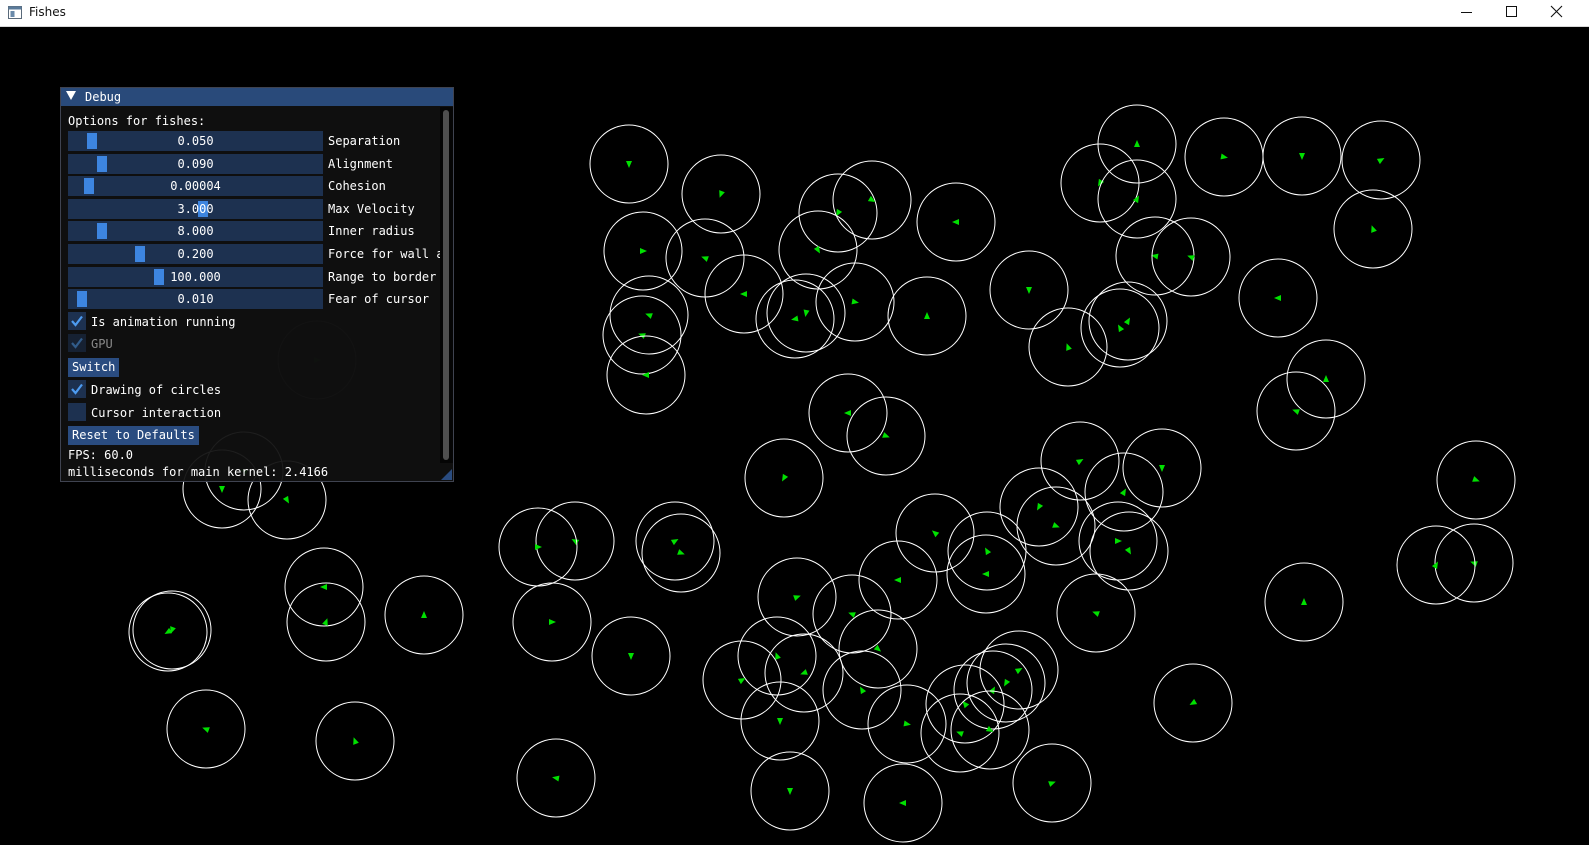 The height and width of the screenshot is (845, 1589). I want to click on collapse-arrow-icon, so click(71, 95).